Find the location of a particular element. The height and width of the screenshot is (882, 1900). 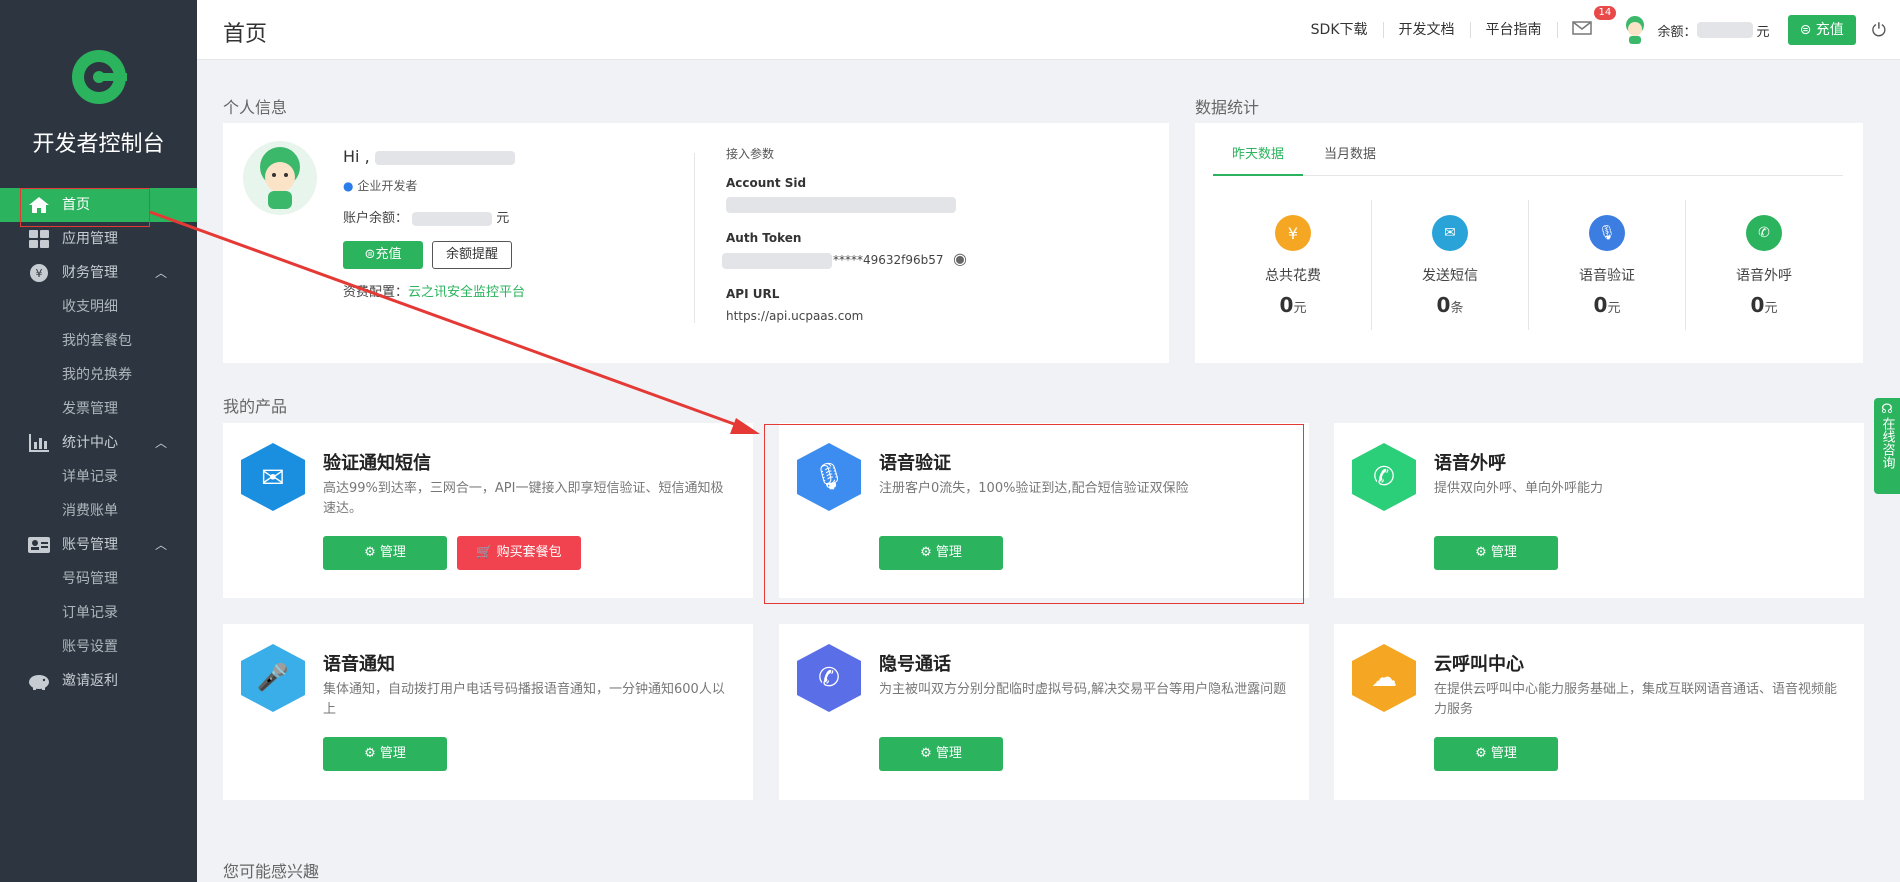

account-balance: 账户余额： 元 is located at coordinates (426, 216).